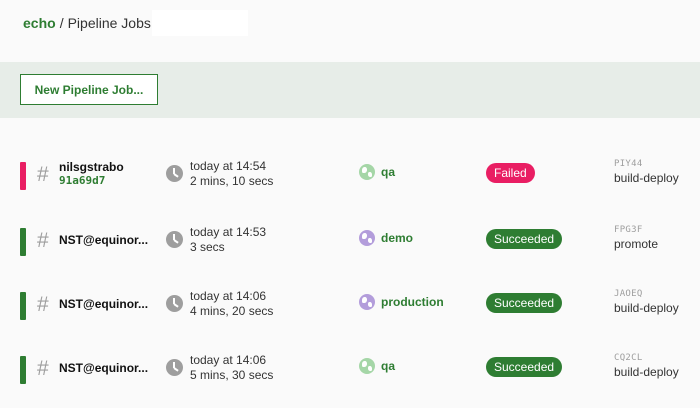 This screenshot has height=408, width=700. What do you see at coordinates (232, 375) in the screenshot?
I see `job-duration: 5 mins, 30 secs` at bounding box center [232, 375].